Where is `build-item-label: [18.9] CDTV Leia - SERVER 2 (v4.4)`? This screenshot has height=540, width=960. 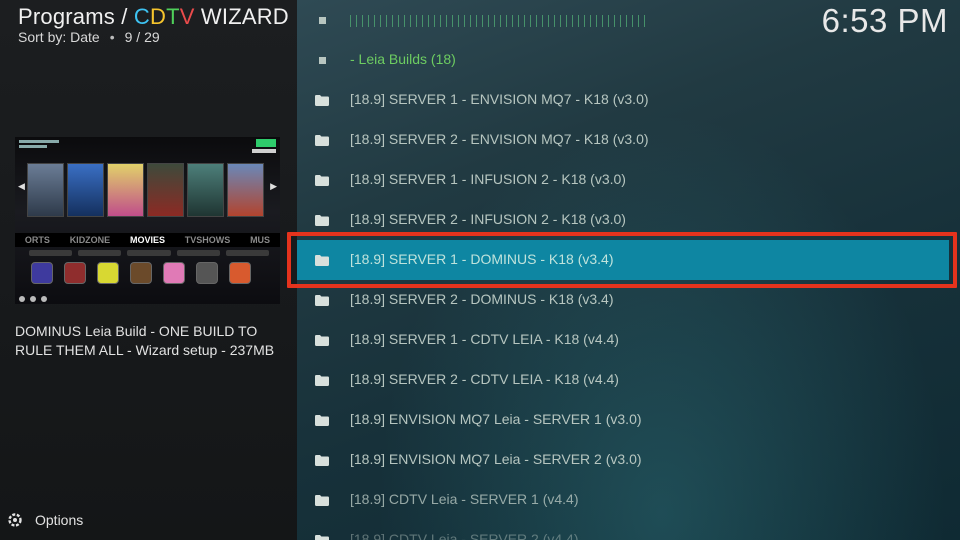
build-item-label: [18.9] CDTV Leia - SERVER 2 (v4.4) is located at coordinates (464, 535).